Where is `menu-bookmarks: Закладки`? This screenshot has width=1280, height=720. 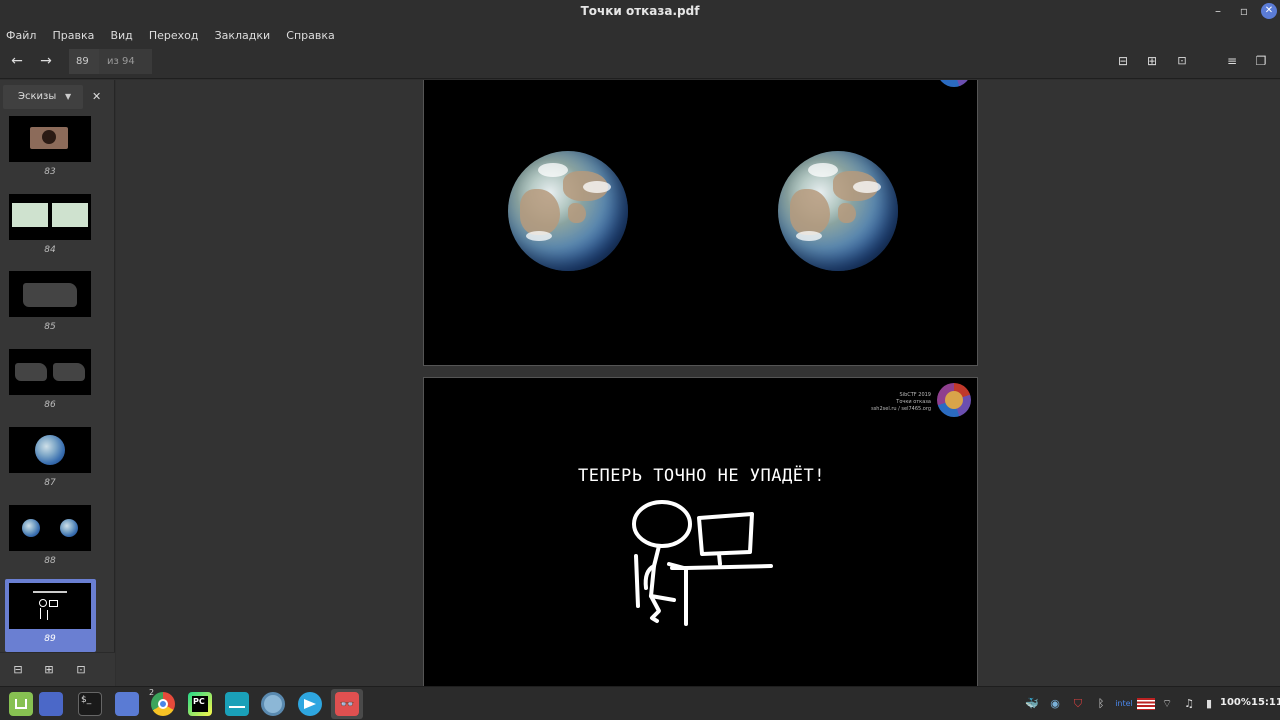 menu-bookmarks: Закладки is located at coordinates (243, 35).